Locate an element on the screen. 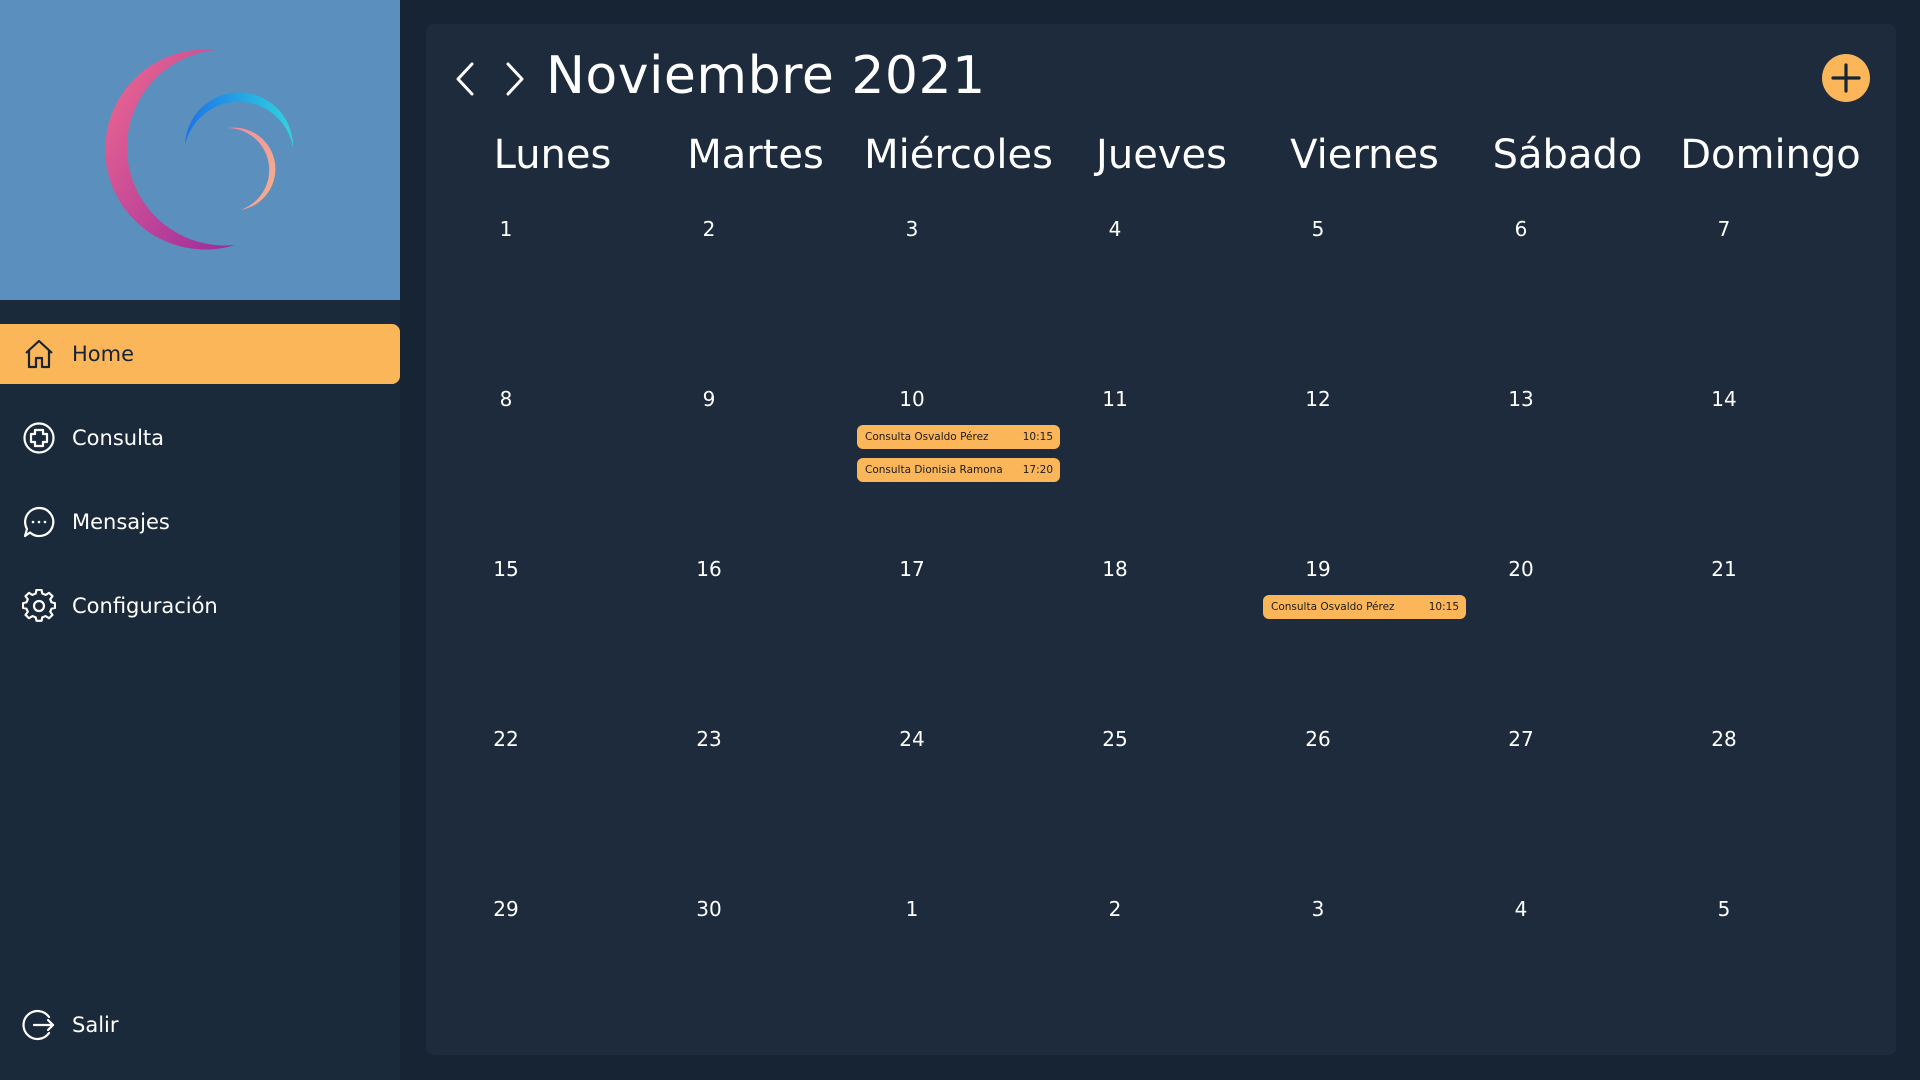  sidebar-item-home: Home is located at coordinates (200, 354).